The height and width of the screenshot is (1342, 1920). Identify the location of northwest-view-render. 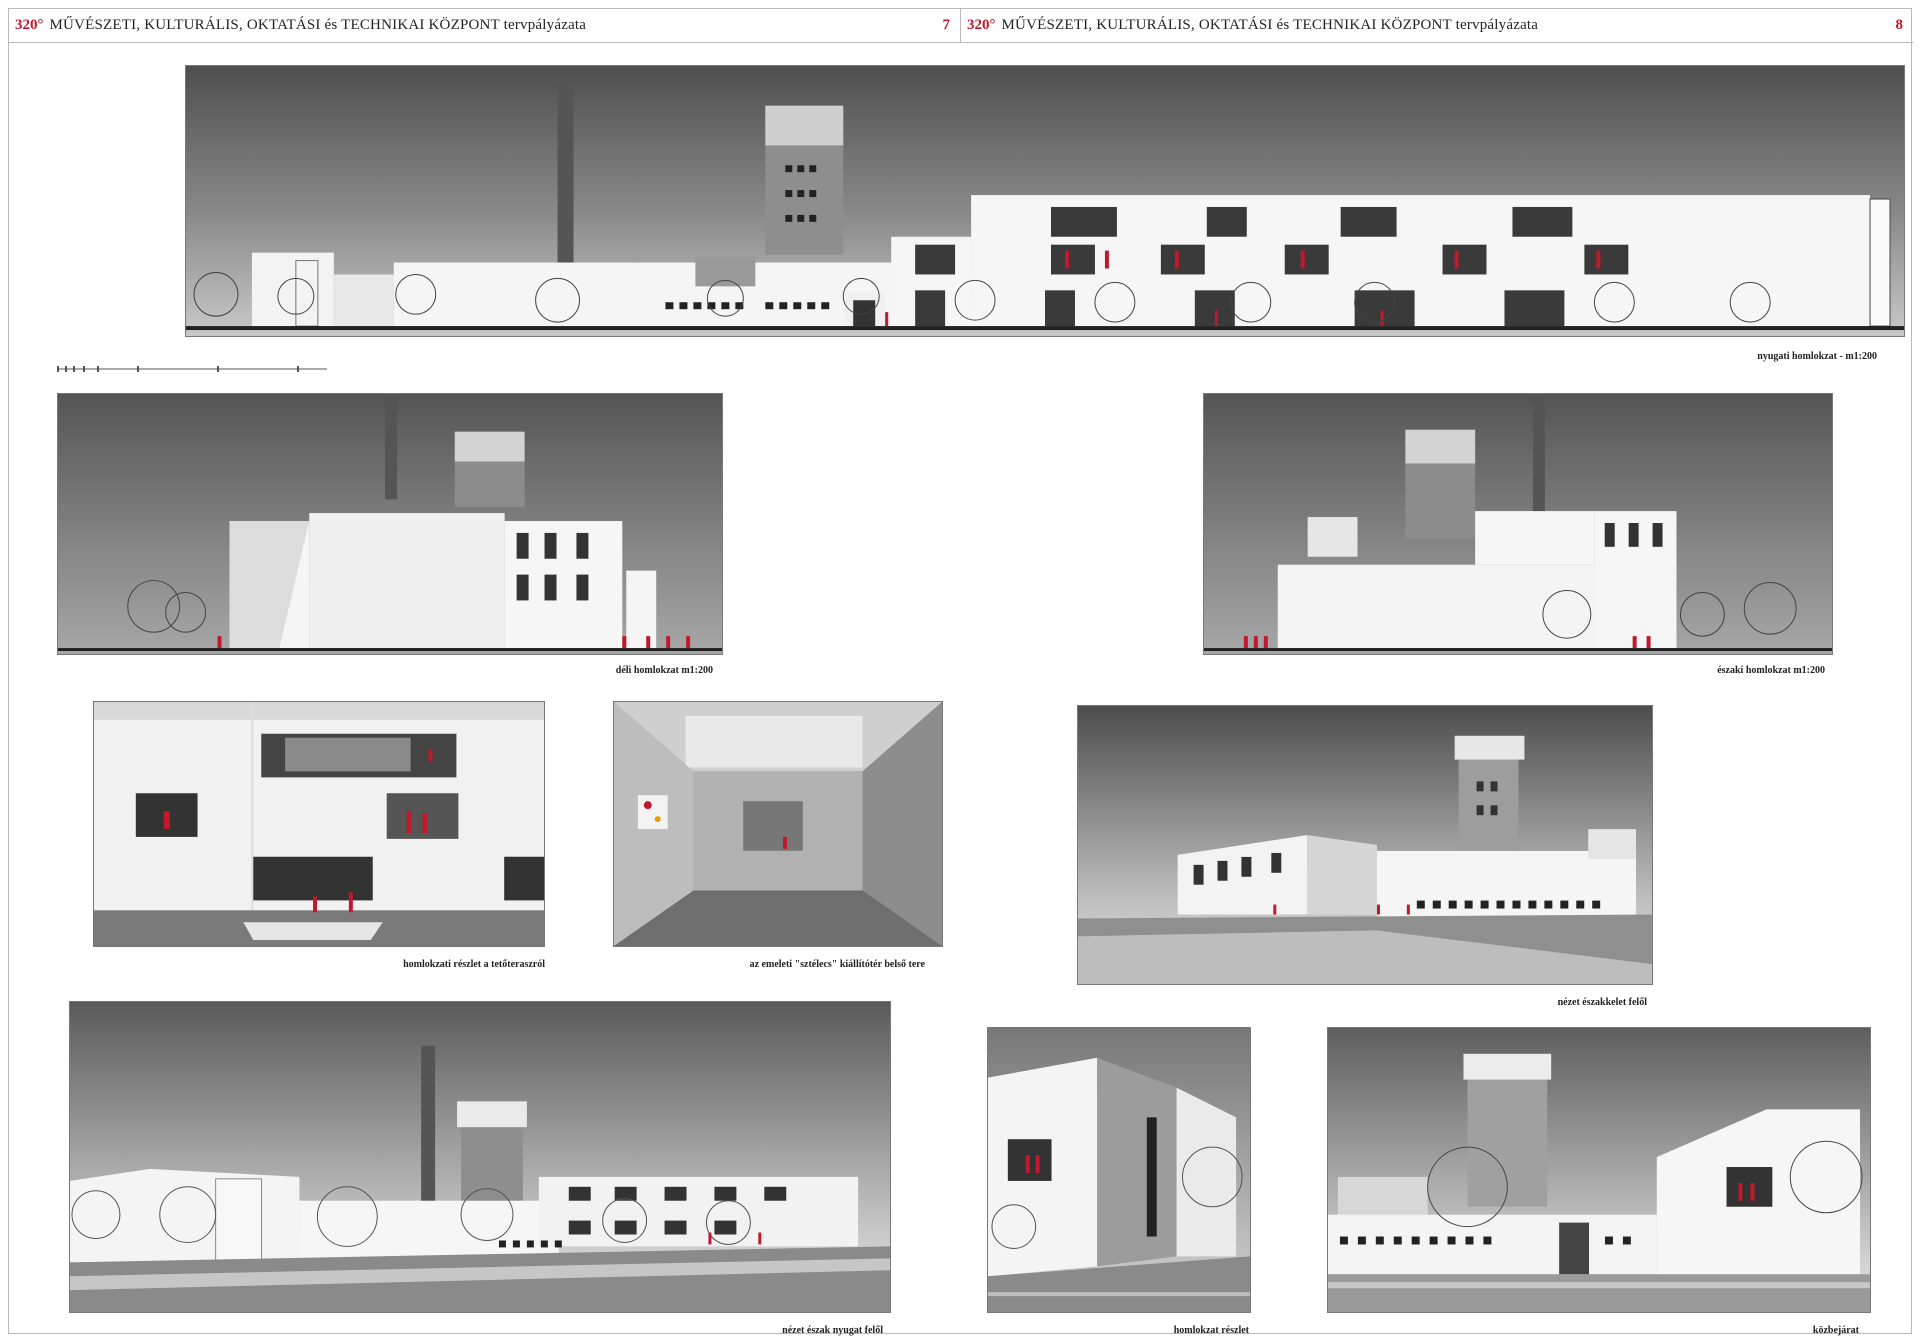
(480, 1157).